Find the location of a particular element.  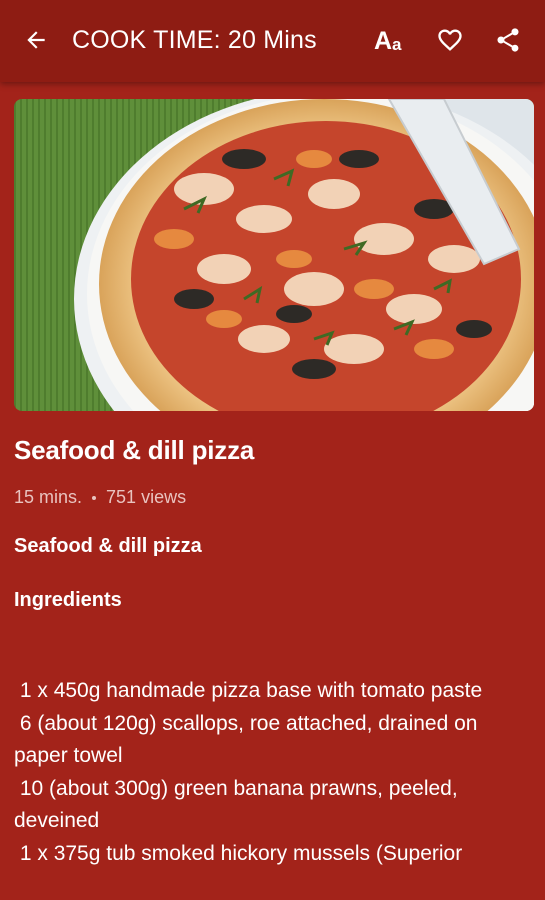

recipe-meta: 15 mins. 751 views is located at coordinates (100, 497).